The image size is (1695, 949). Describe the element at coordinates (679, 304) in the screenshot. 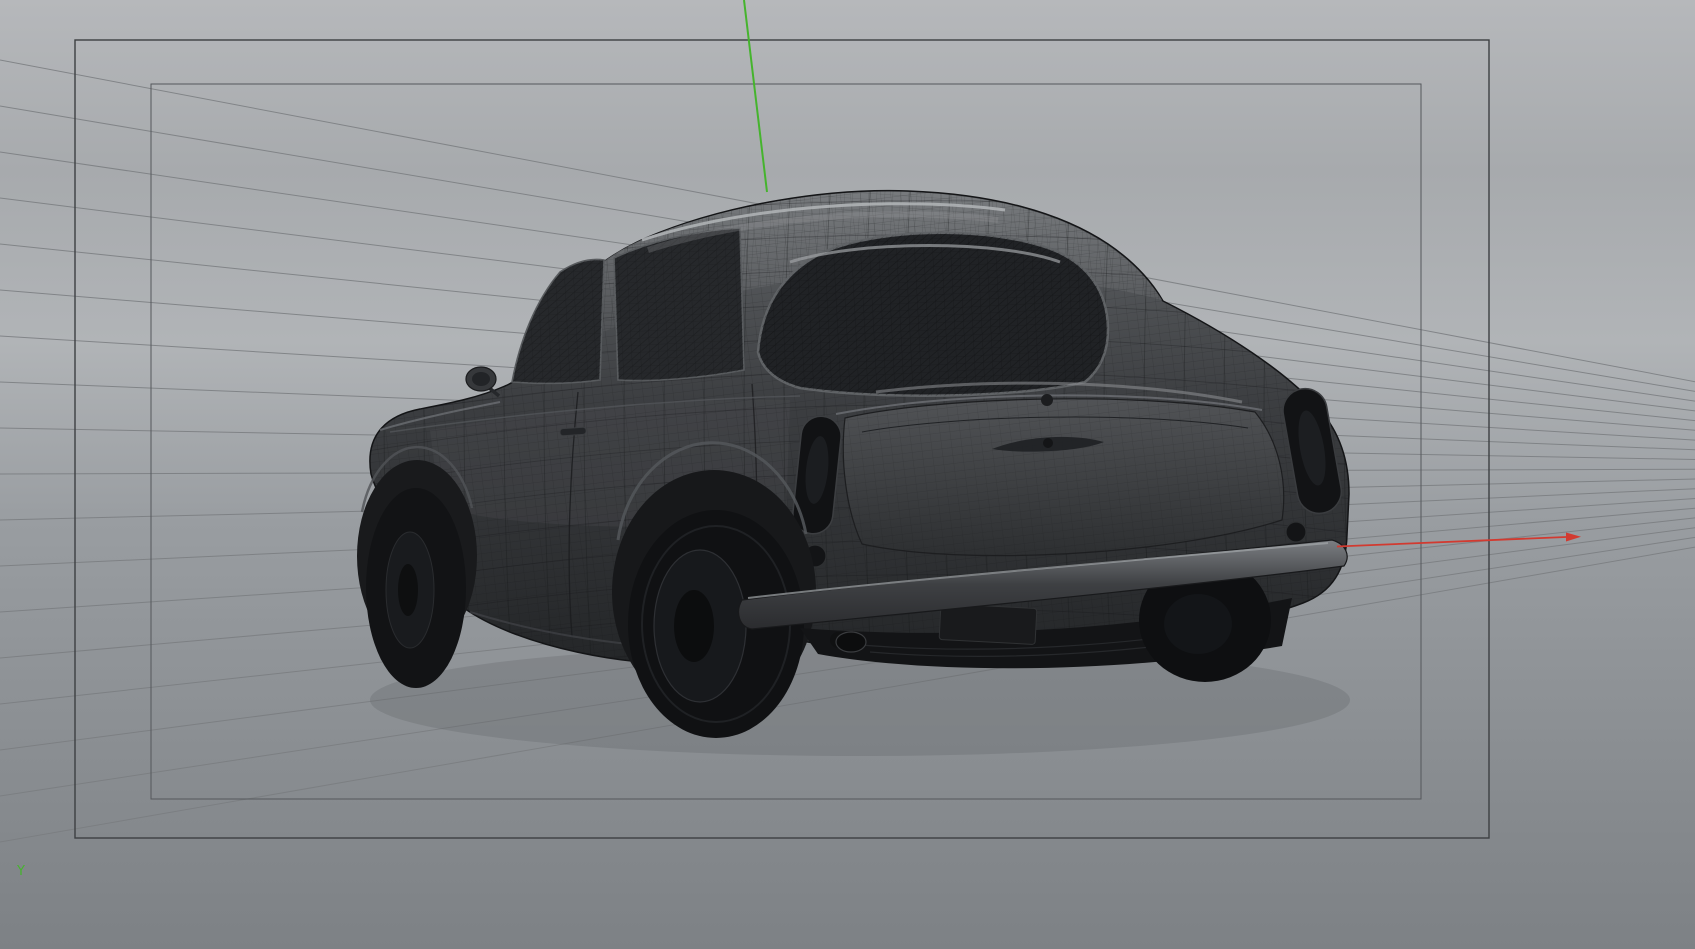

I see `side-window-door-mesh` at that location.